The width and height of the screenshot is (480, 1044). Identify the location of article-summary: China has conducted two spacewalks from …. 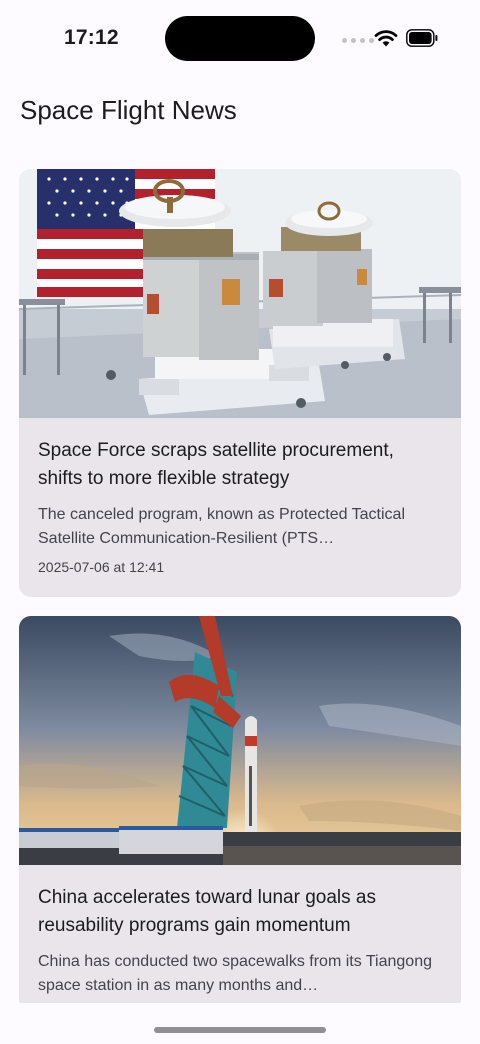
(235, 973).